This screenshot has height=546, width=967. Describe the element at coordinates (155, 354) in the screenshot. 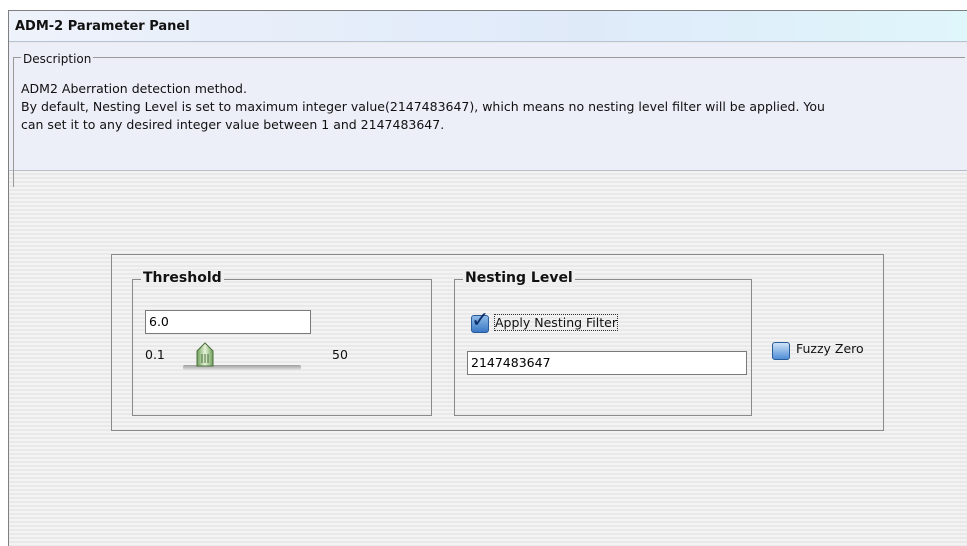

I see `slider-min-label: 0.1` at that location.